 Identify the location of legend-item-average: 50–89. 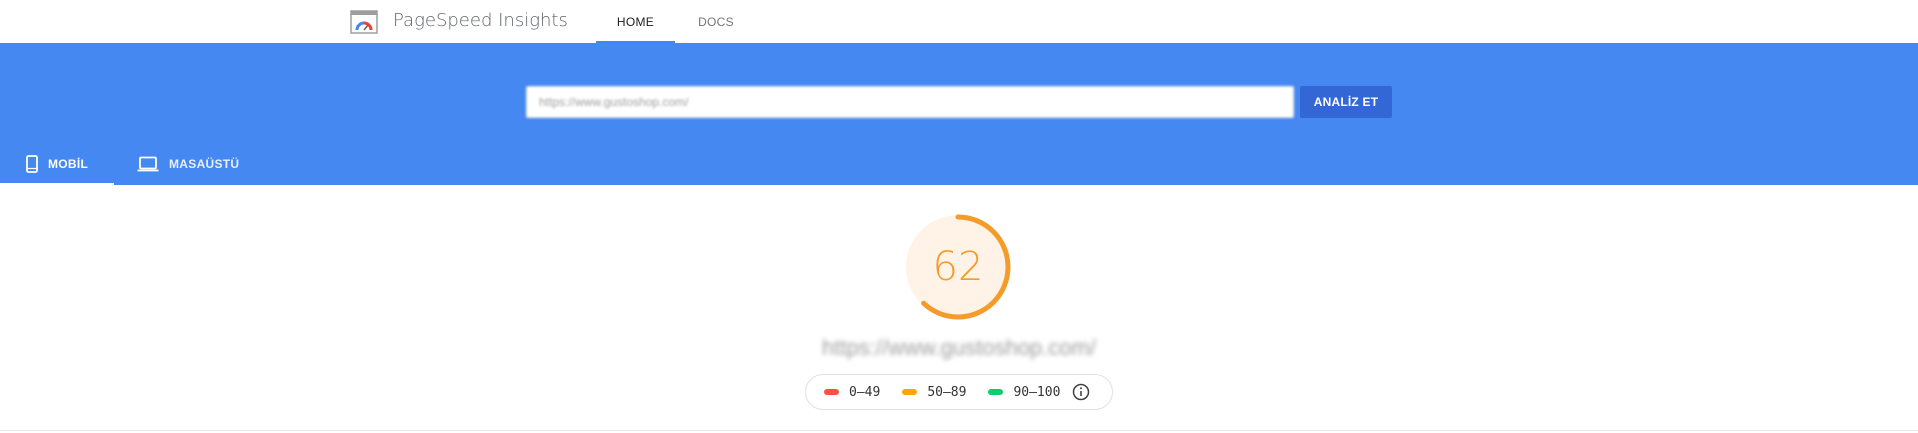
(934, 392).